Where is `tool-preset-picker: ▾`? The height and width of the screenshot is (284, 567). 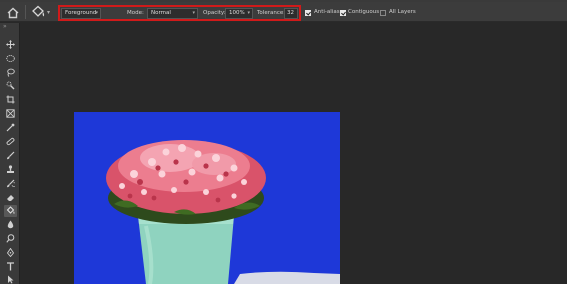 tool-preset-picker: ▾ is located at coordinates (42, 12).